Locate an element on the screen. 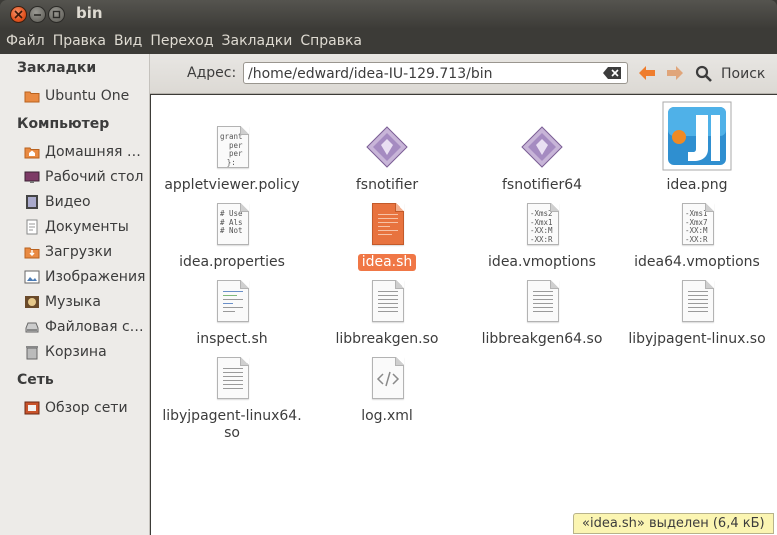 The height and width of the screenshot is (535, 777). file-name: libbreakgen64.so is located at coordinates (542, 339).